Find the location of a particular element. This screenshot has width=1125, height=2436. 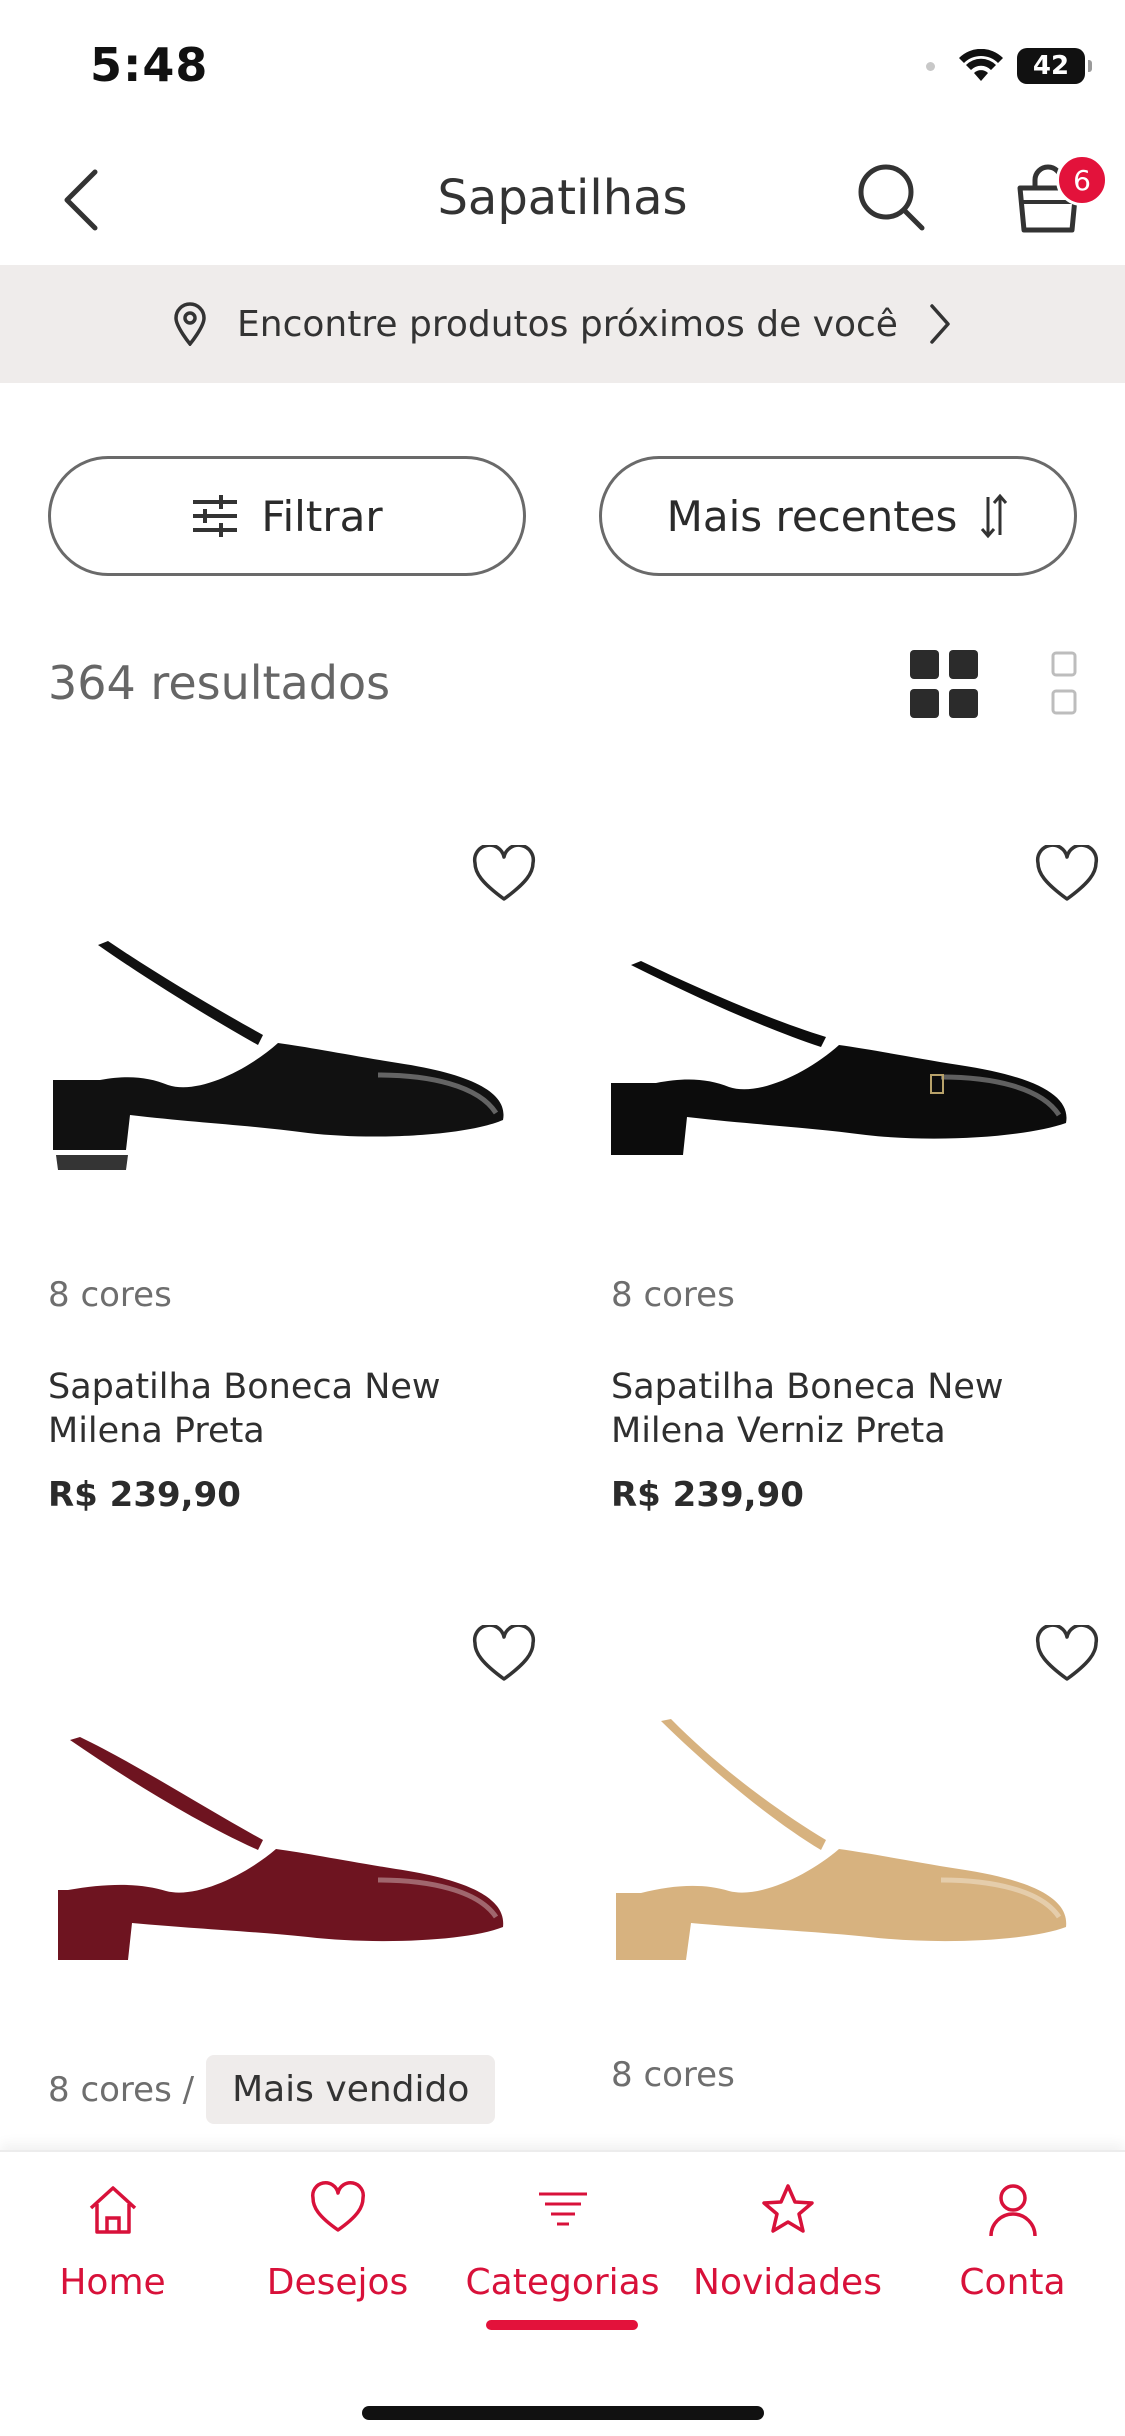

sort-label: Mais recentes is located at coordinates (812, 516).